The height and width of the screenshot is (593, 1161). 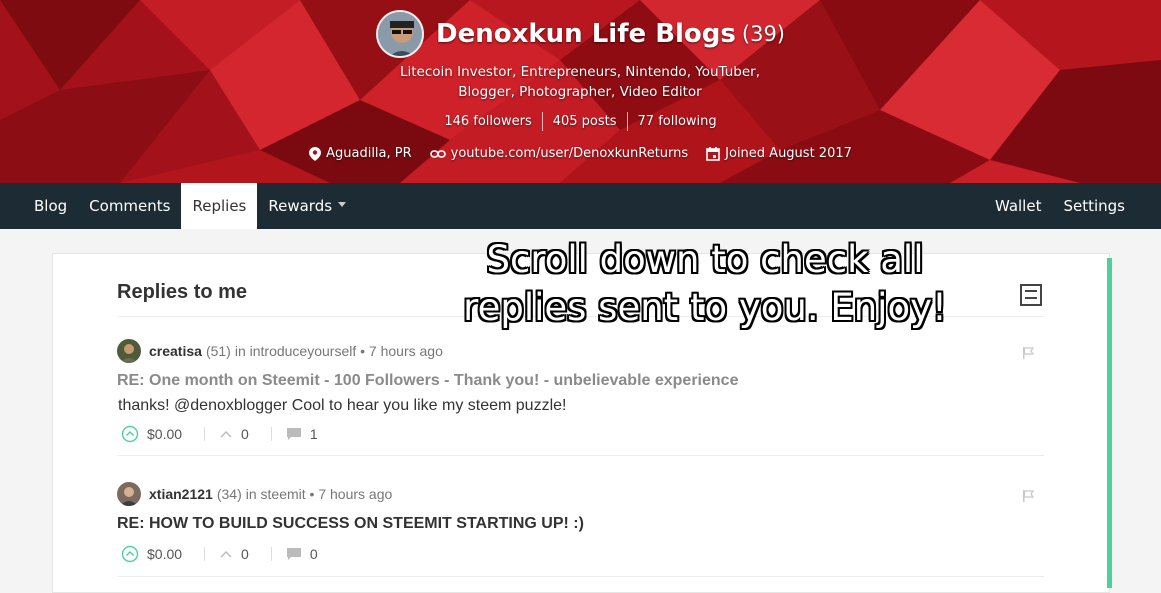 I want to click on profile-reputation: (39), so click(x=763, y=34).